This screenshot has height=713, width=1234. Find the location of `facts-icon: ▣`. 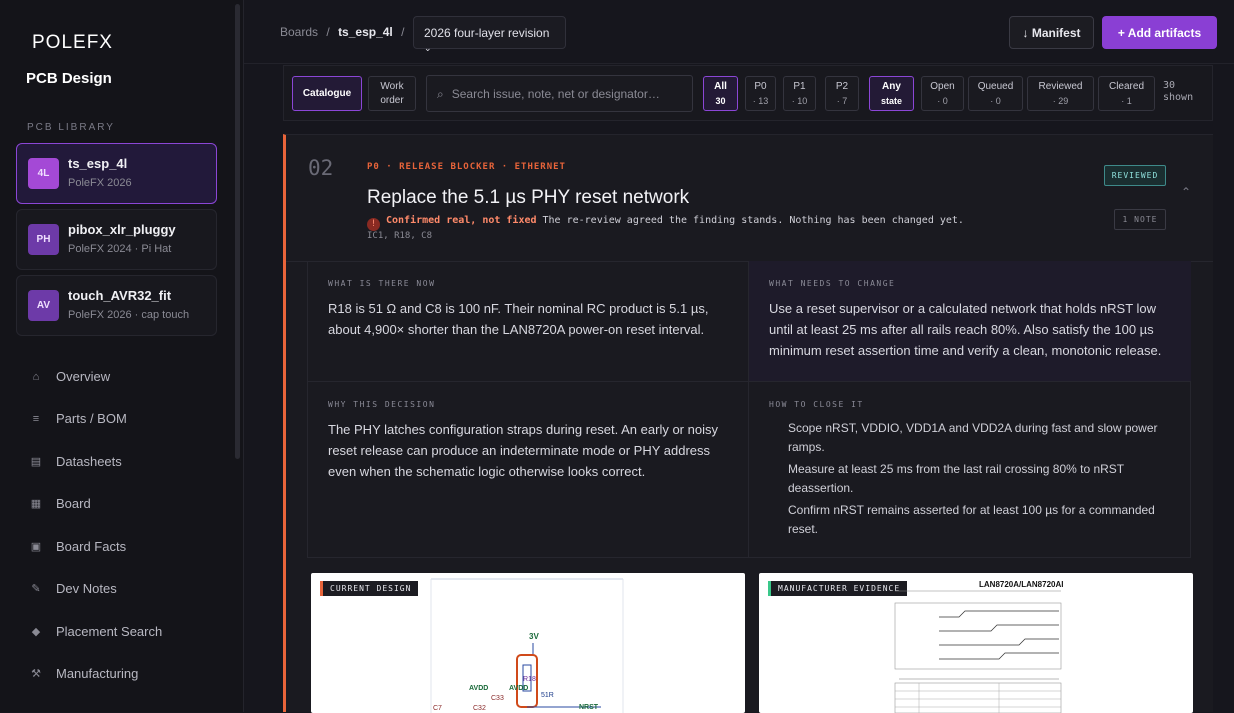

facts-icon: ▣ is located at coordinates (36, 547).